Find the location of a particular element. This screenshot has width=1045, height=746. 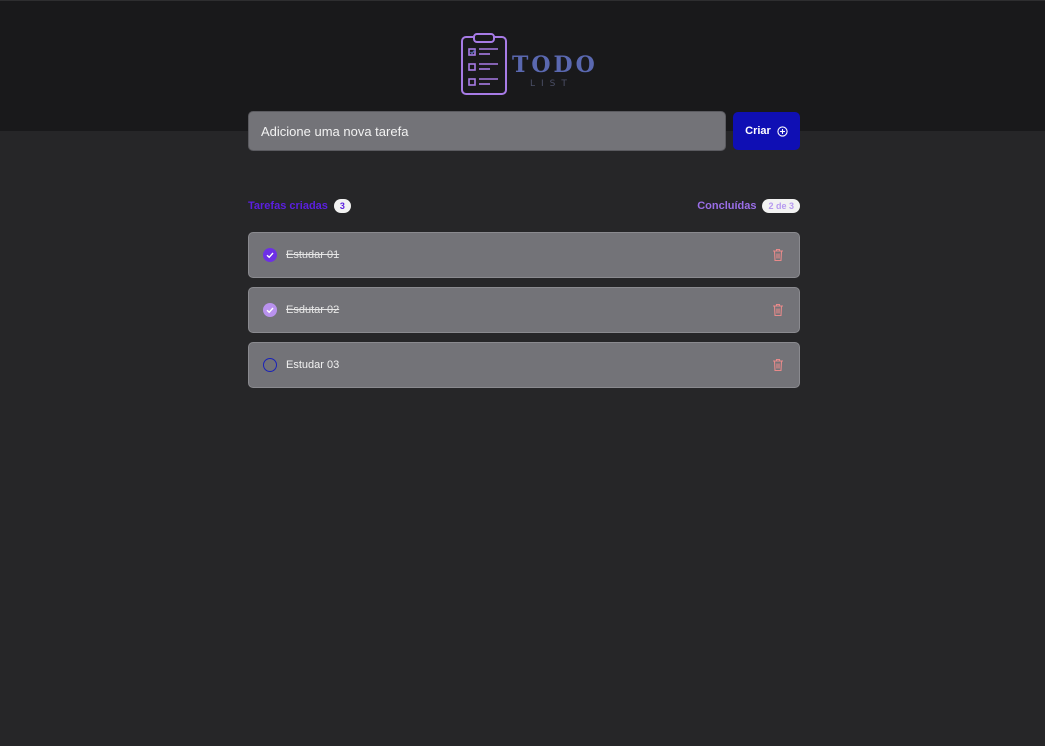

task-text: Esdutar 02 is located at coordinates (313, 310).